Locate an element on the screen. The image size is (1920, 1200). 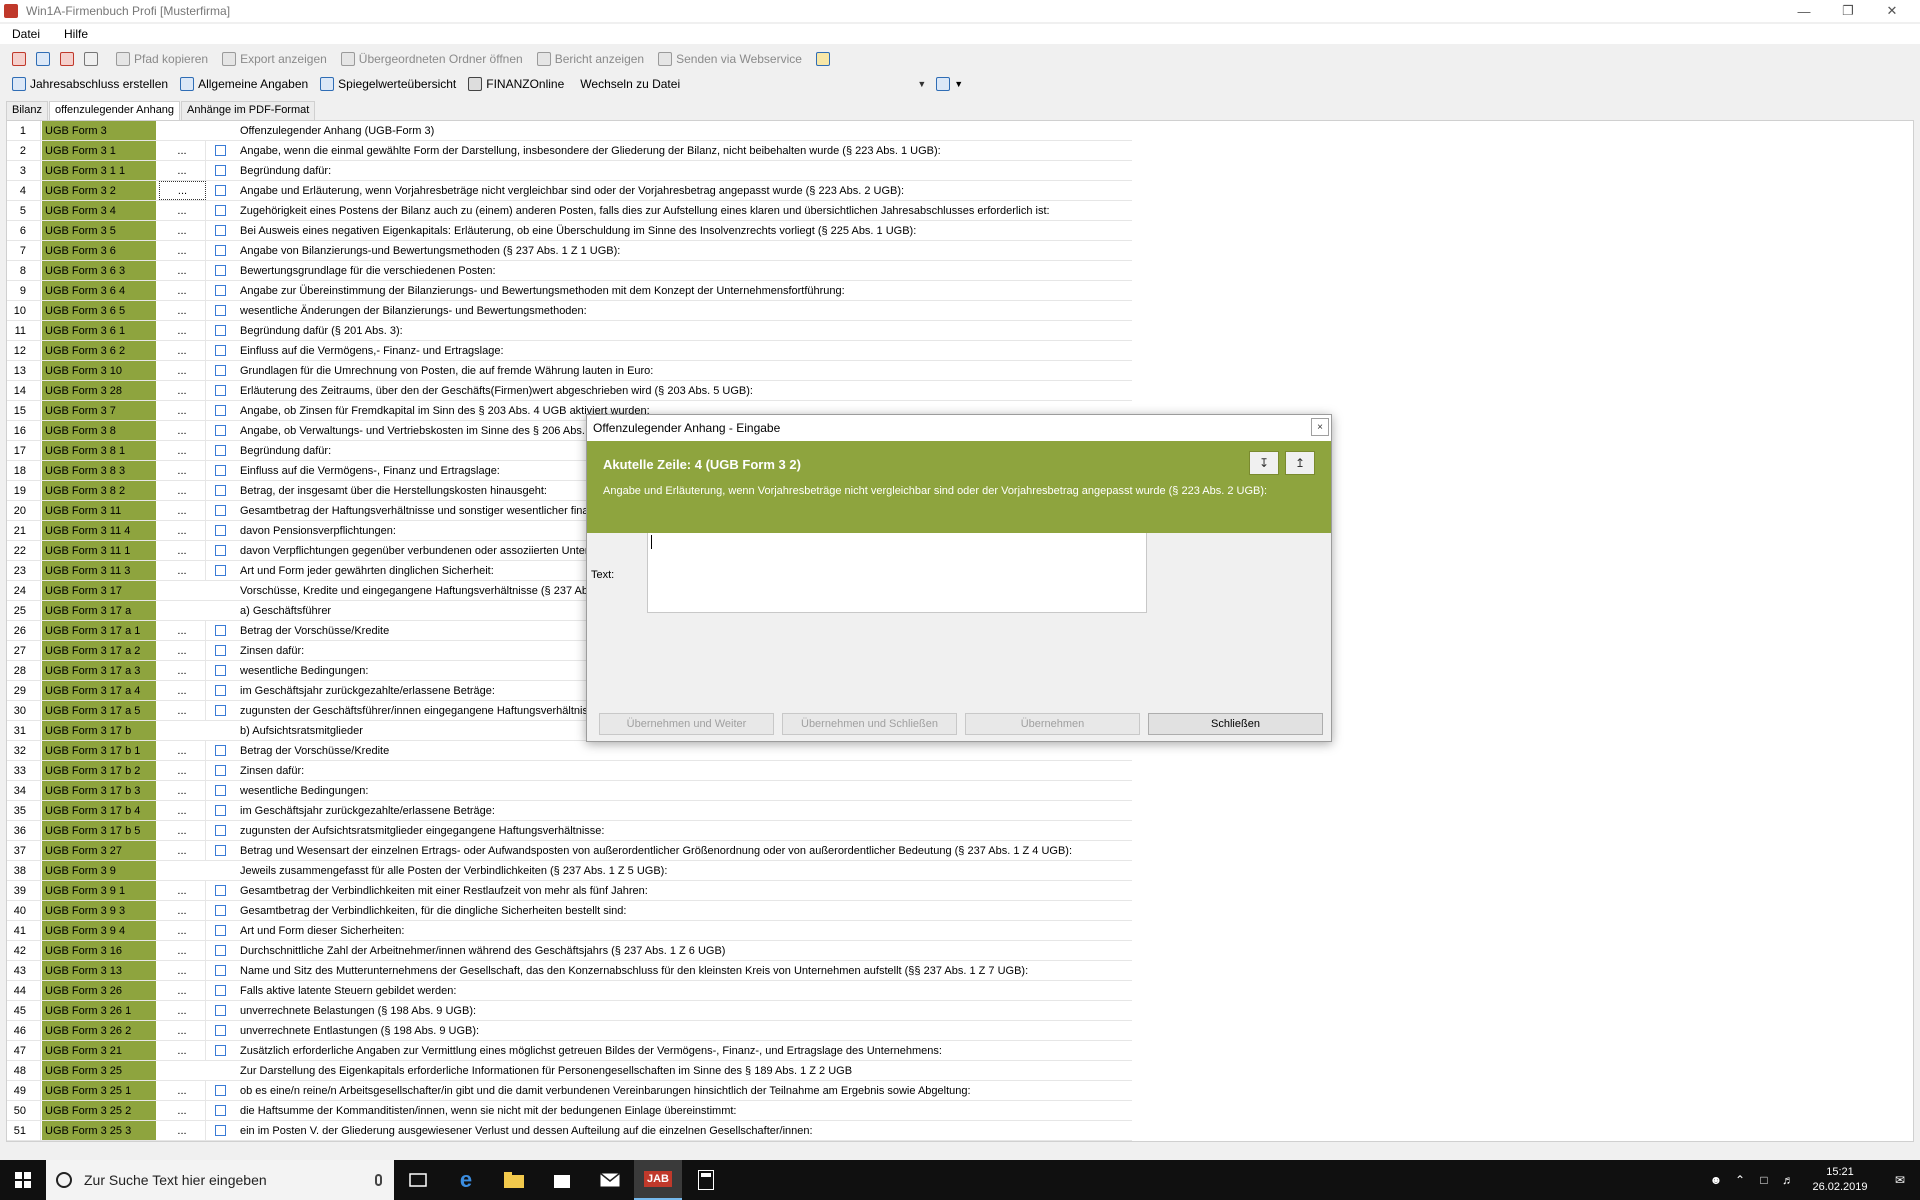
menu-datei: Datei is located at coordinates (26, 34).